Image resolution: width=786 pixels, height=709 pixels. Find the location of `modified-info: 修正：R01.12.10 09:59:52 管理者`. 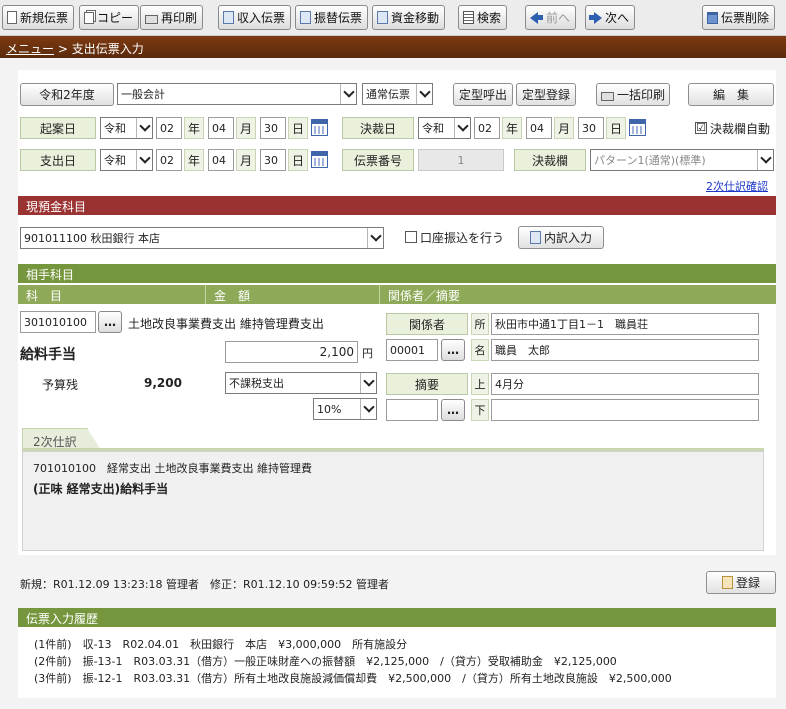

modified-info: 修正：R01.12.10 09:59:52 管理者 is located at coordinates (300, 584).